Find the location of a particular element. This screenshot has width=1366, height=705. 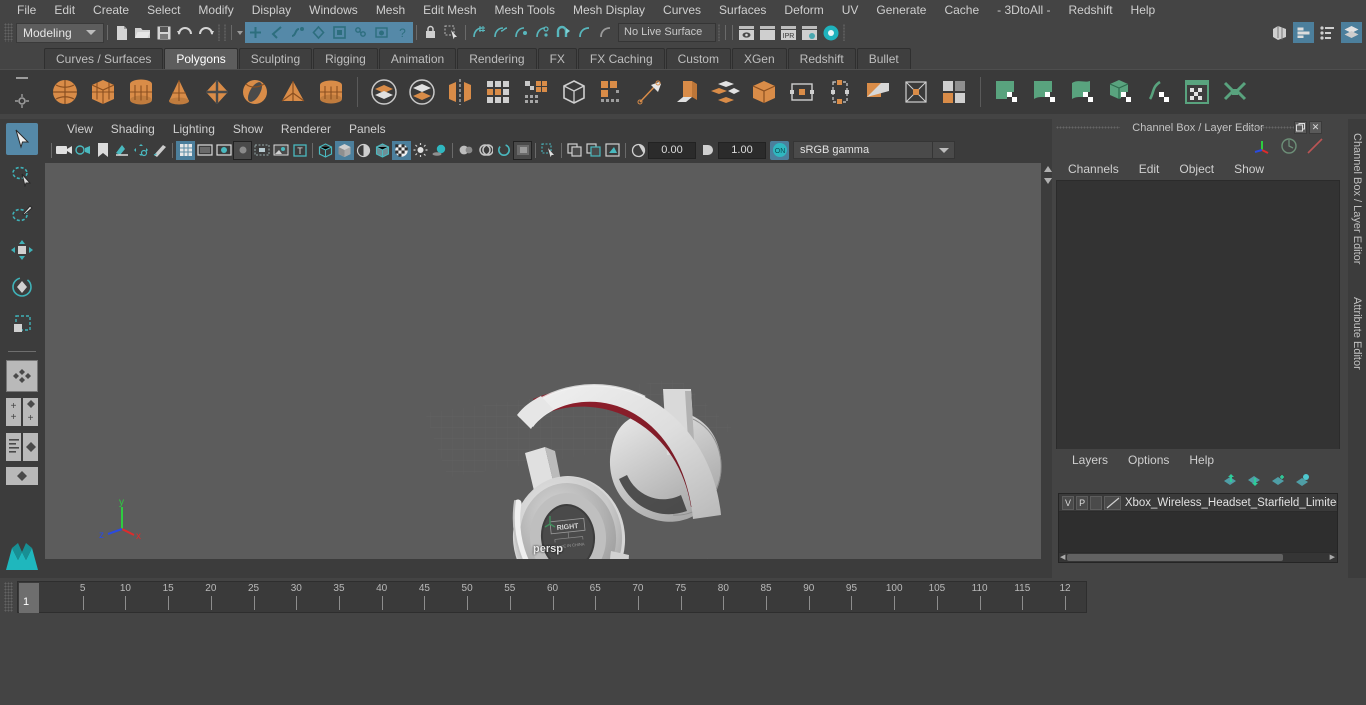

shelf-tab-xgen: XGen is located at coordinates (759, 58).